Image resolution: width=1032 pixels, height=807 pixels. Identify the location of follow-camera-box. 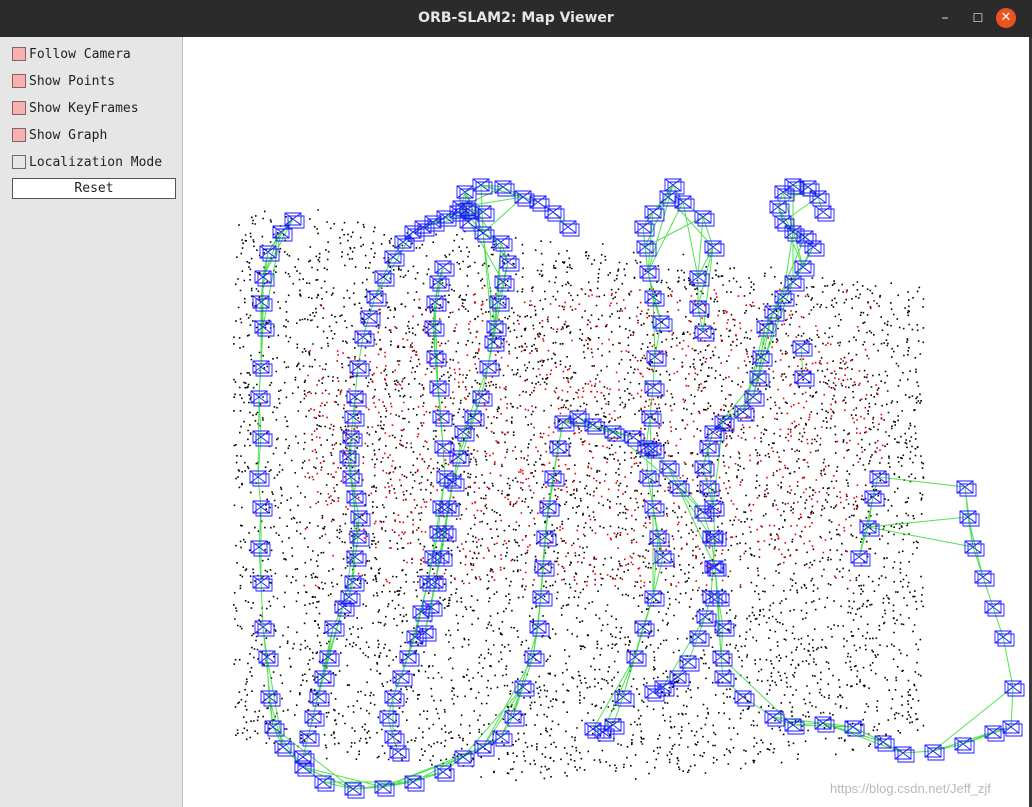
(19, 54).